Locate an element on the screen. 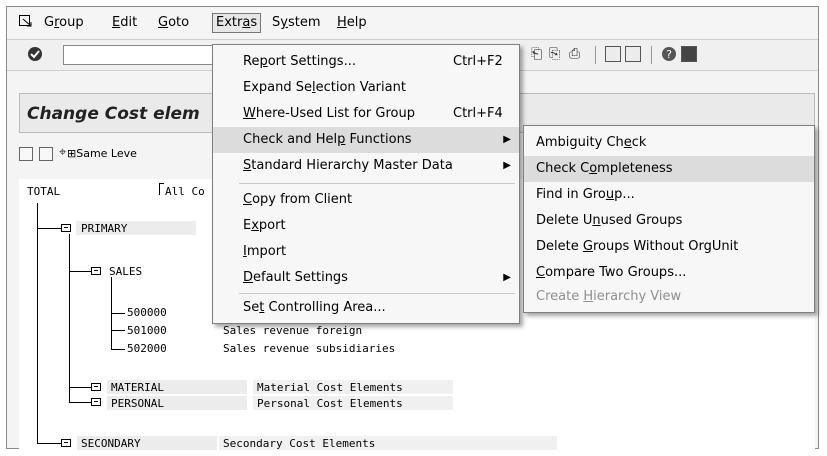 Image resolution: width=827 pixels, height=456 pixels. label-pre: Delete U is located at coordinates (564, 220).